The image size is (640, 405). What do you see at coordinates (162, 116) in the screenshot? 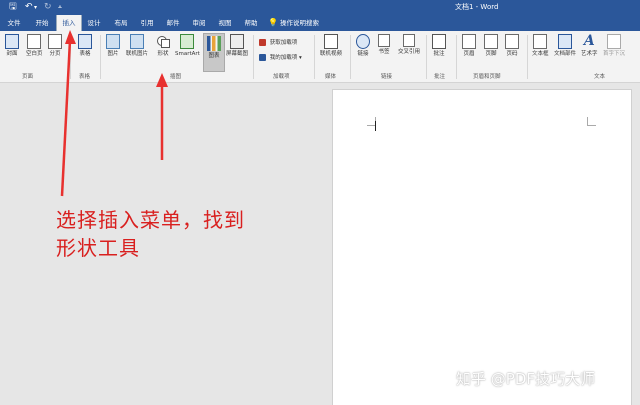
I see `arrow-to-shapes-button` at bounding box center [162, 116].